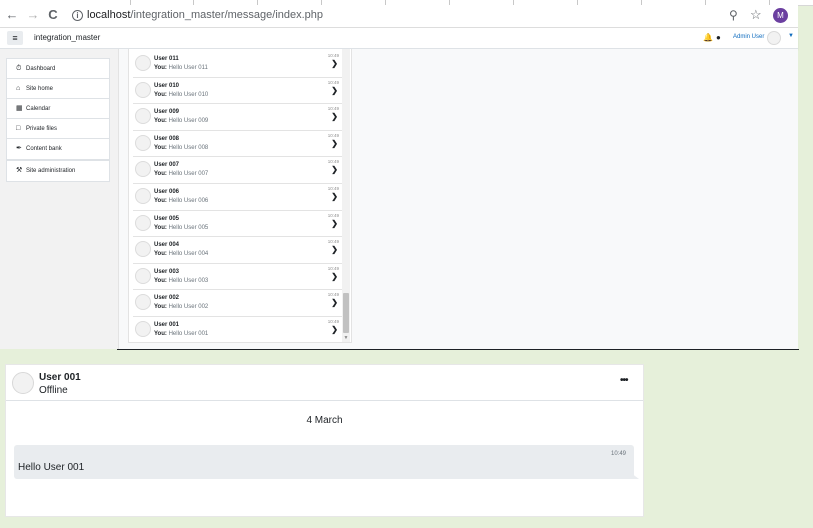  What do you see at coordinates (167, 298) in the screenshot?
I see `conversation-name: User 002` at bounding box center [167, 298].